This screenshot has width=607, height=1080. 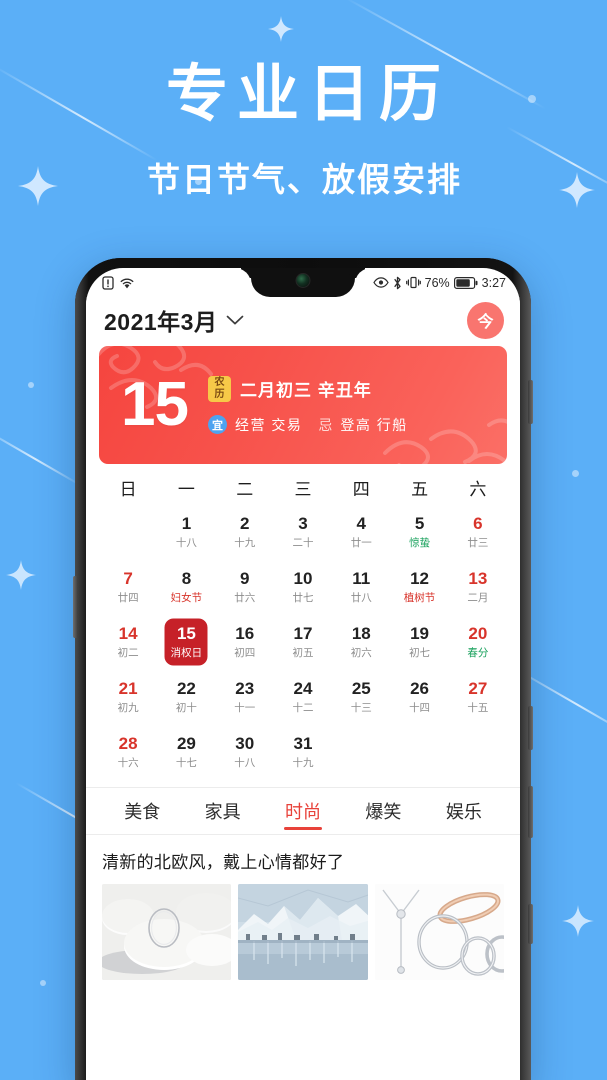 I want to click on calendar-day-24: 24 十二, so click(x=303, y=696).